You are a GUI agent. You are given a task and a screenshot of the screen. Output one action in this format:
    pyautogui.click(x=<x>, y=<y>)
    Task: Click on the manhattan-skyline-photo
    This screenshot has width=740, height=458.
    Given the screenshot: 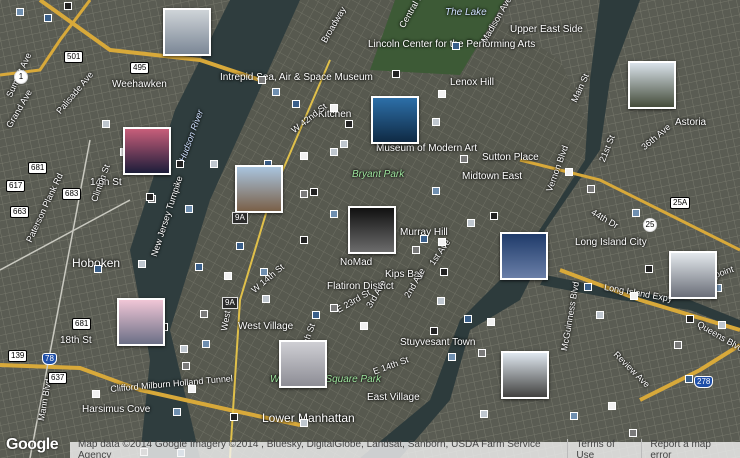 What is the action you would take?
    pyautogui.click(x=693, y=275)
    